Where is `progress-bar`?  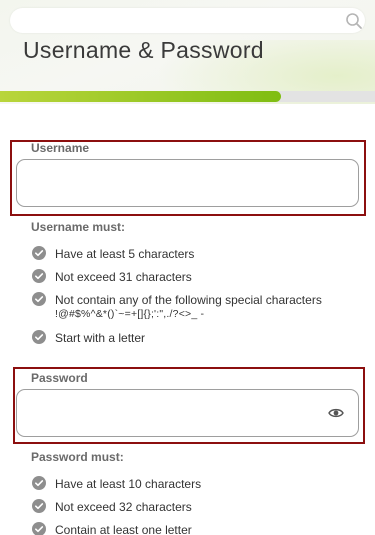
progress-bar is located at coordinates (187, 96).